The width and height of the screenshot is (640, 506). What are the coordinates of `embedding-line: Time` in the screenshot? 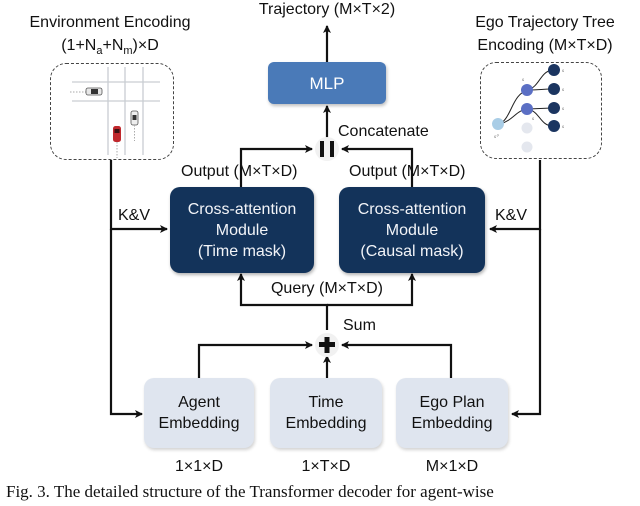 It's located at (326, 402).